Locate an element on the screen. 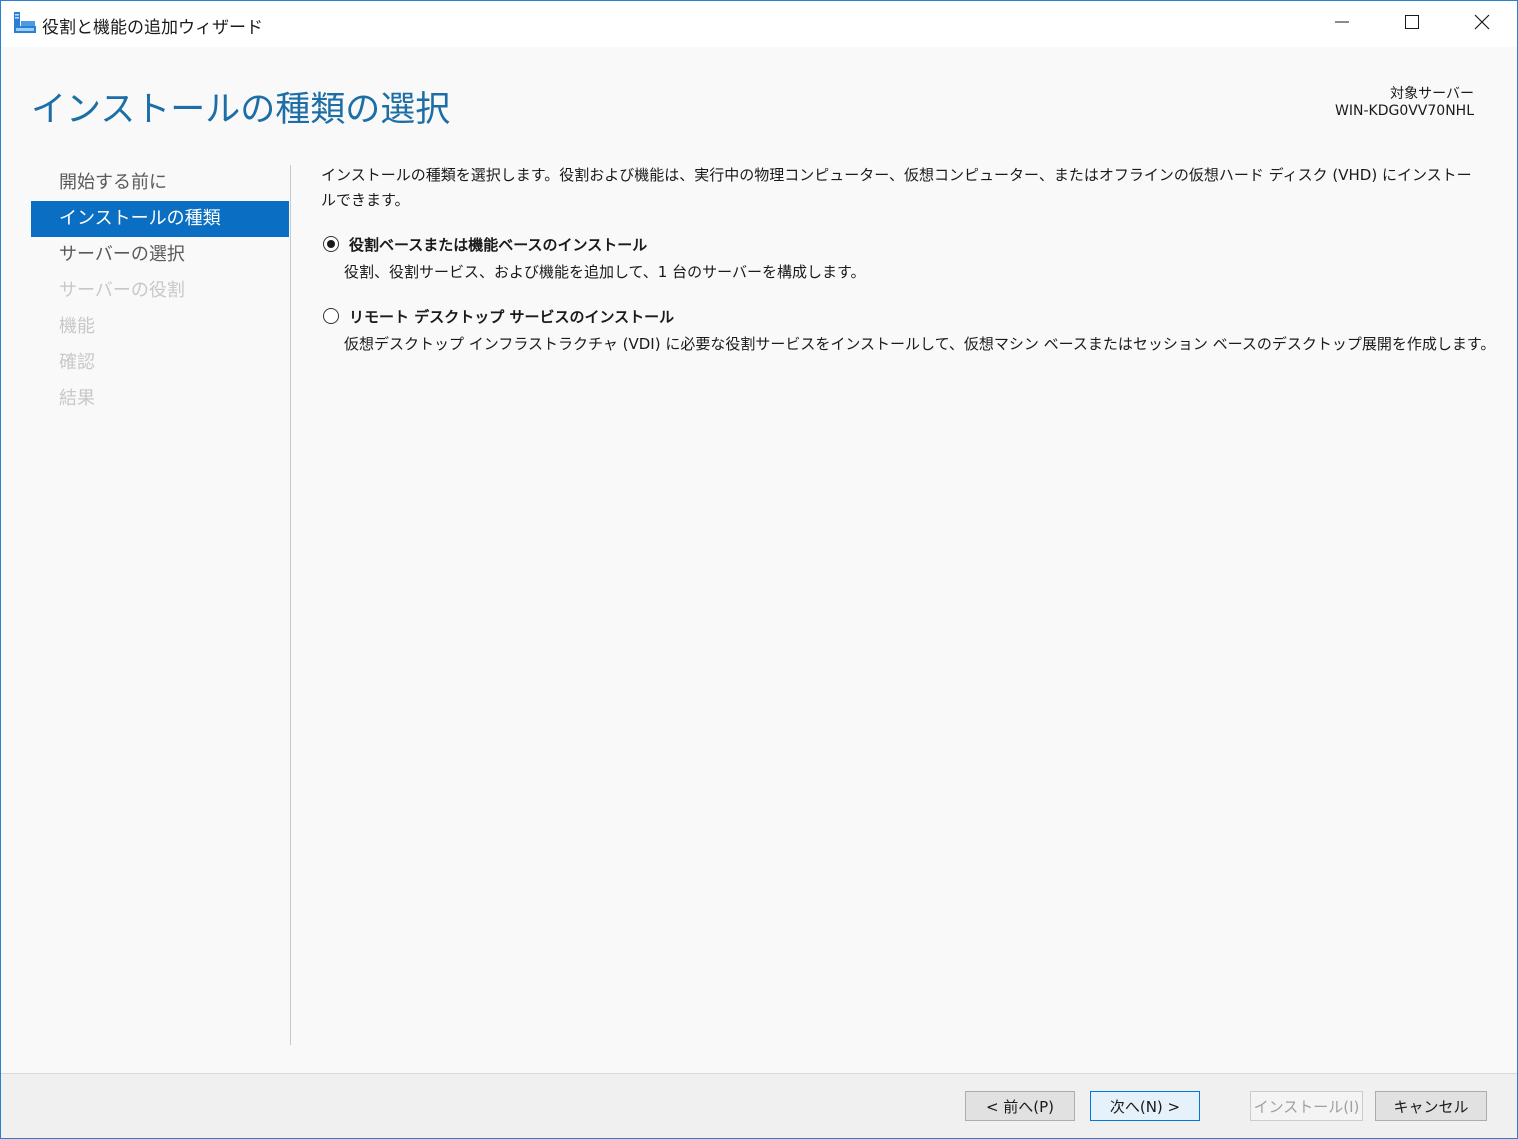 This screenshot has width=1518, height=1139. page-title: インストールの種類の選択 is located at coordinates (241, 110).